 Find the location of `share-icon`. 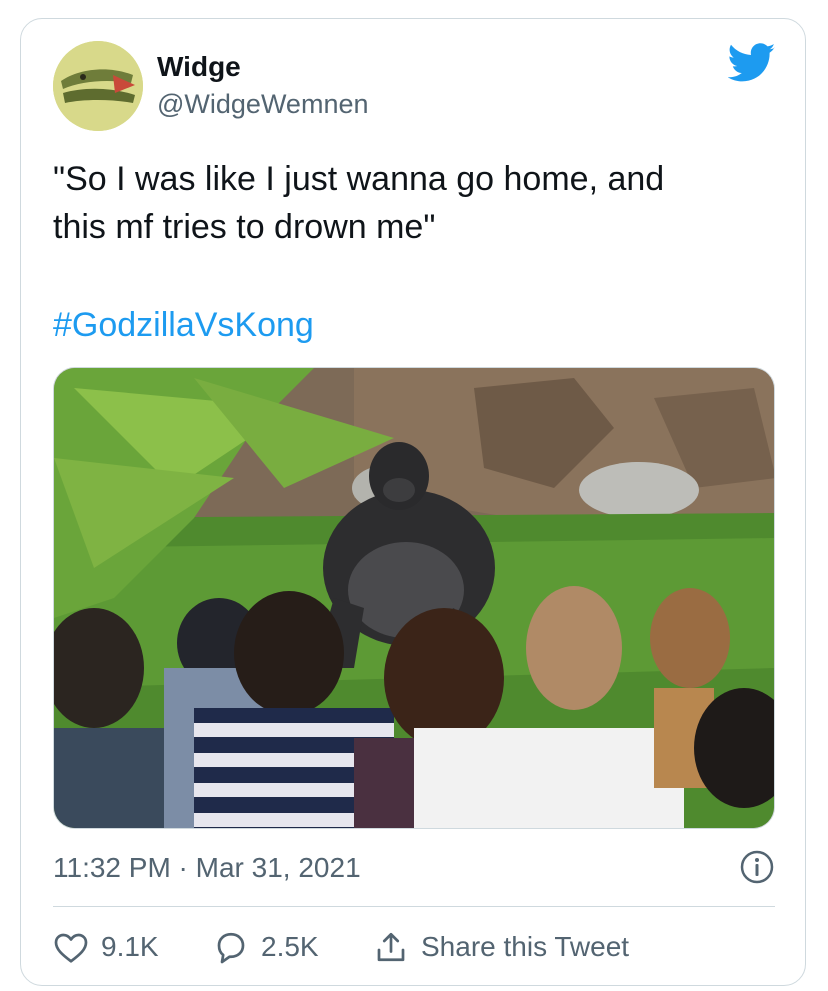

share-icon is located at coordinates (391, 947).